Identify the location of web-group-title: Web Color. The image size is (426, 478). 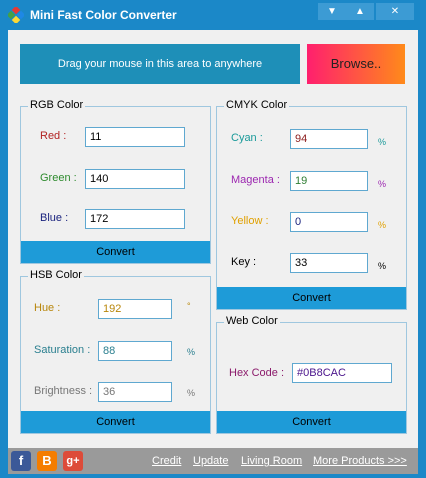
(252, 321).